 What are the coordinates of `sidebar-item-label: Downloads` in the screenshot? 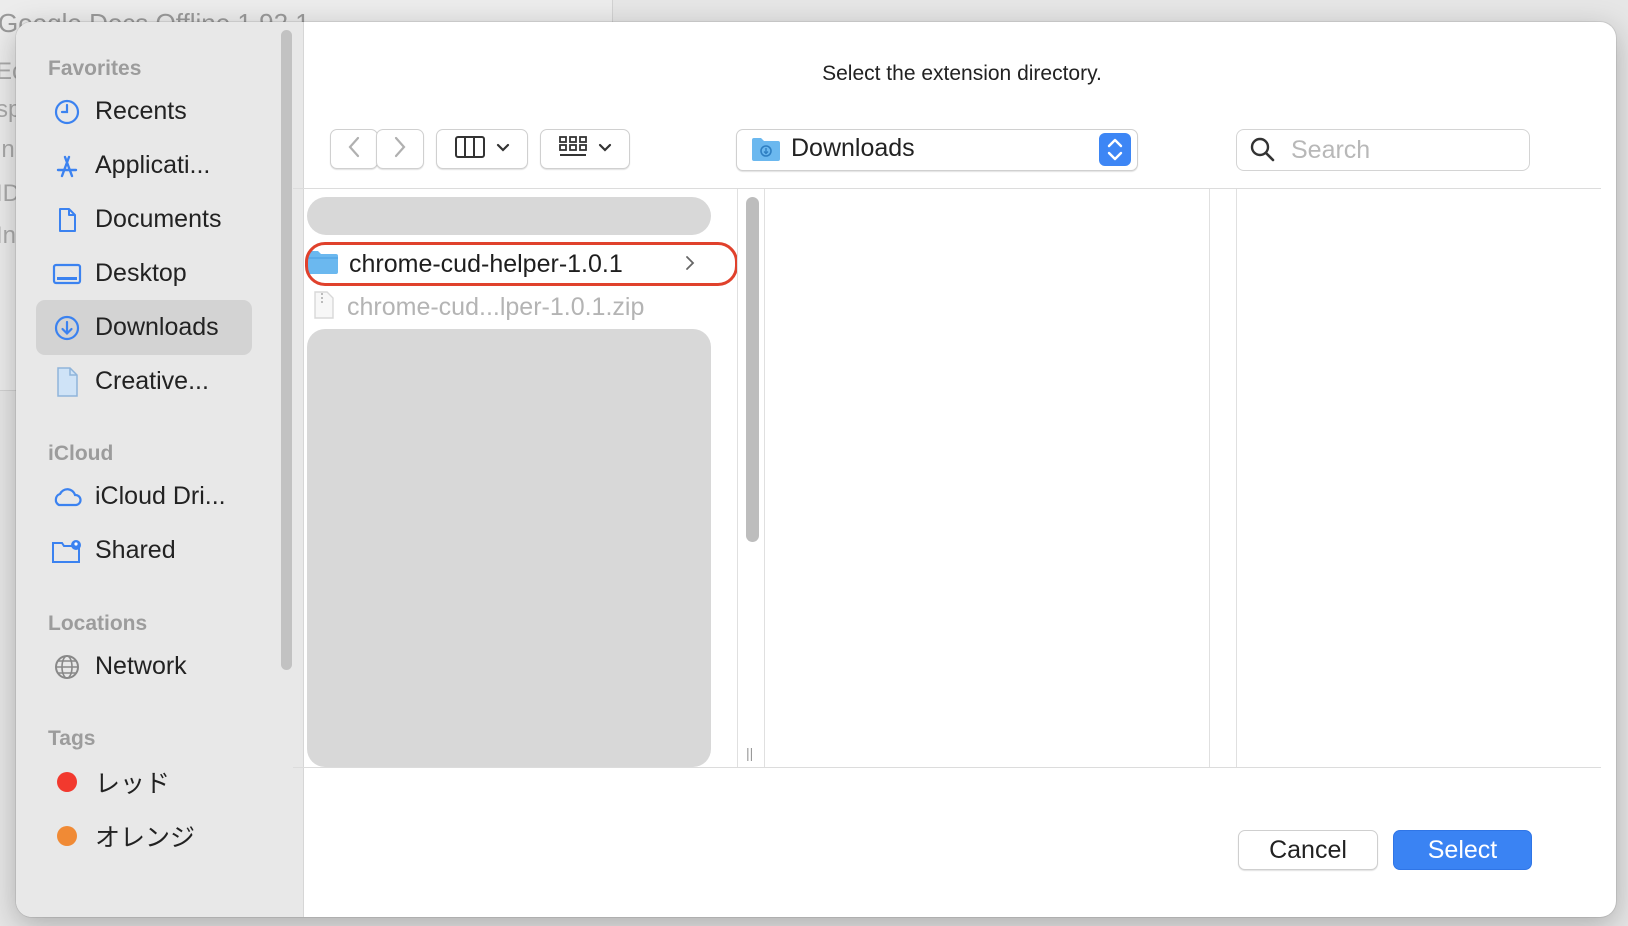 It's located at (157, 327).